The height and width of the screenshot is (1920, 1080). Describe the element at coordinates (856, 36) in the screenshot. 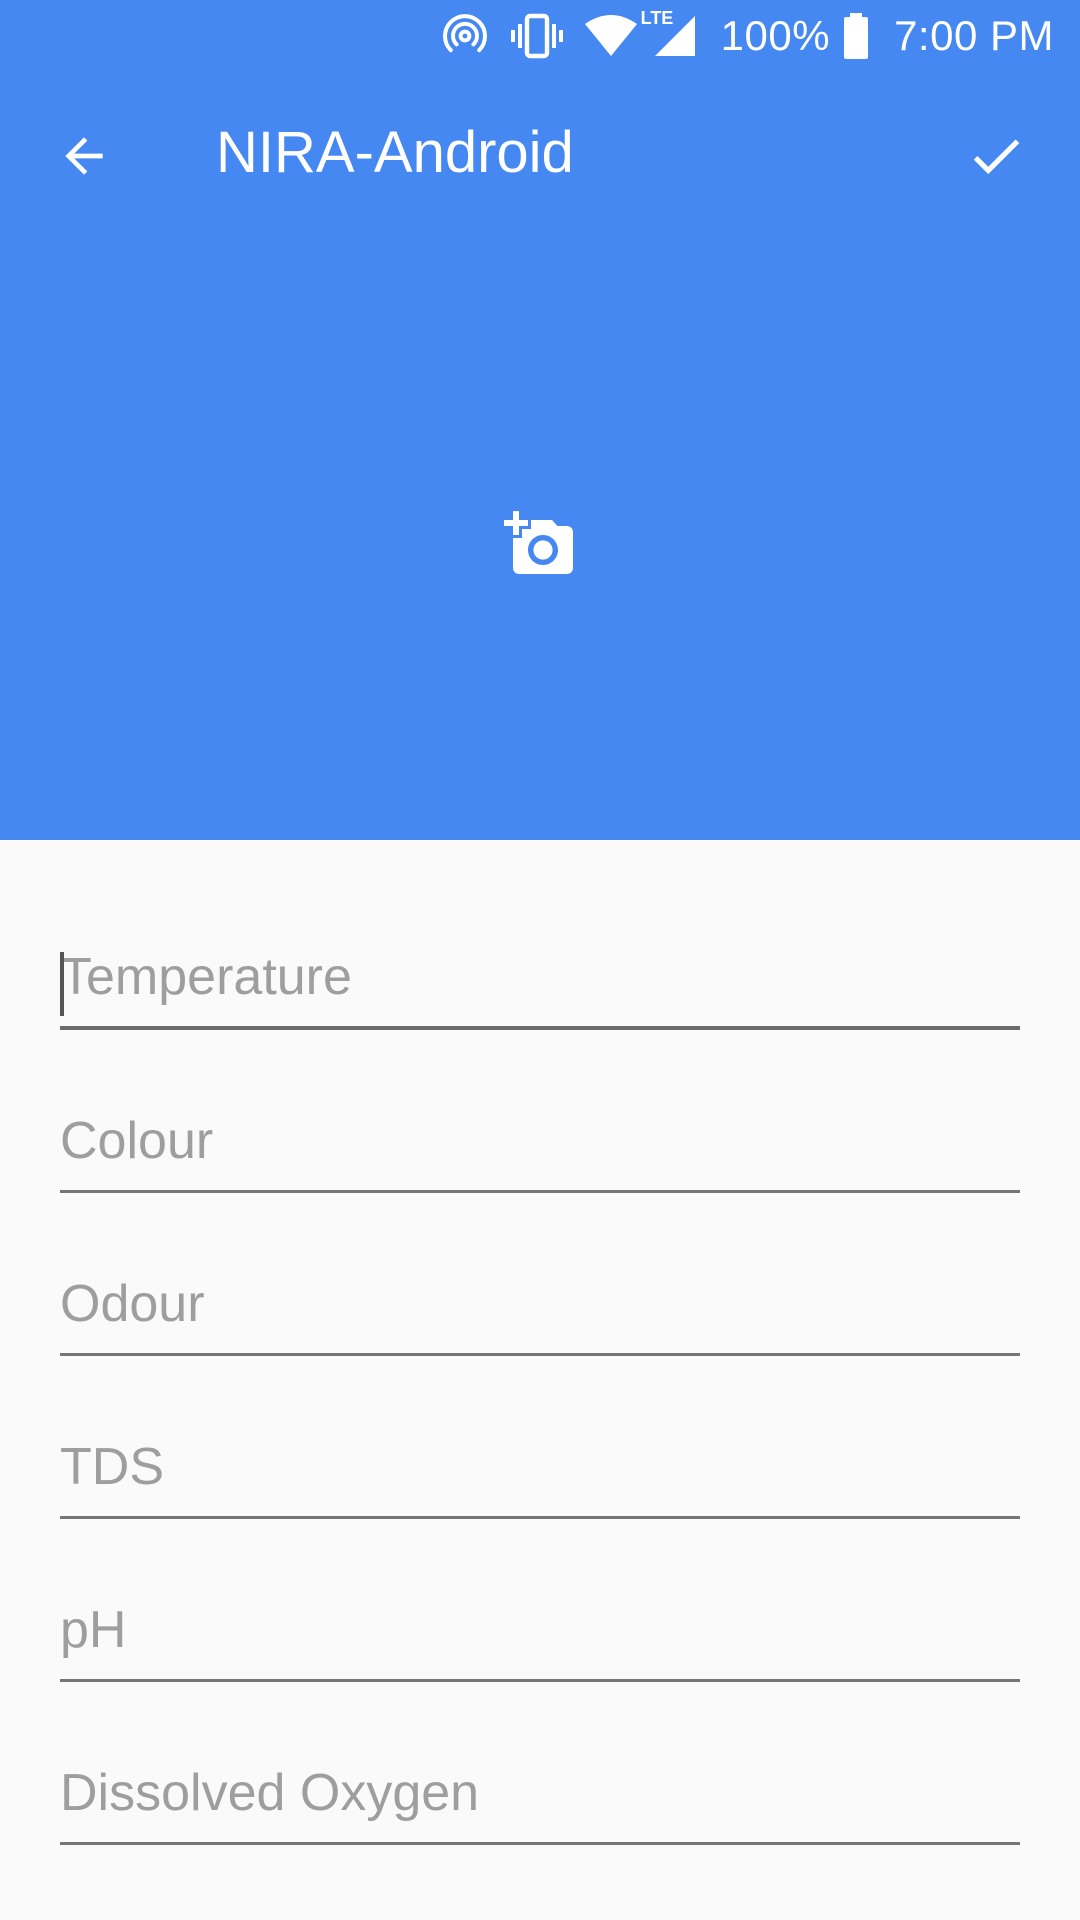

I see `battery-icon` at that location.